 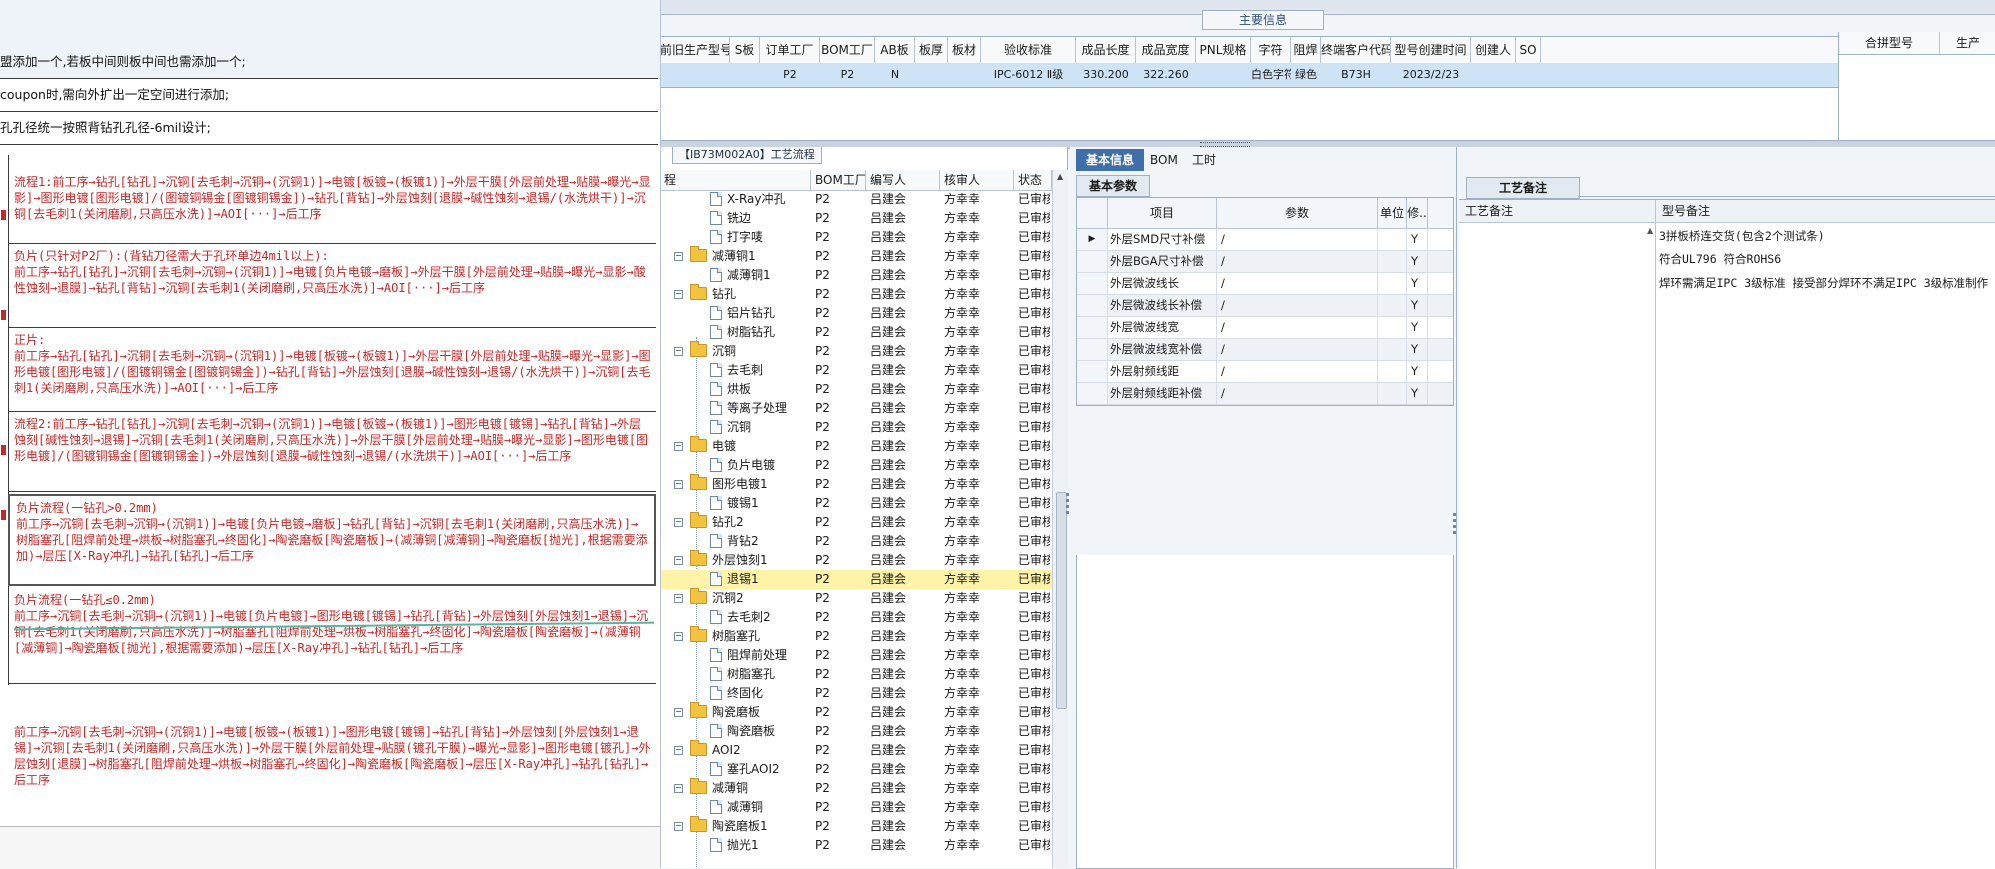 I want to click on tree-row: − AOI2 P2 吕建会 方幸幸 已审核, so click(x=856, y=750).